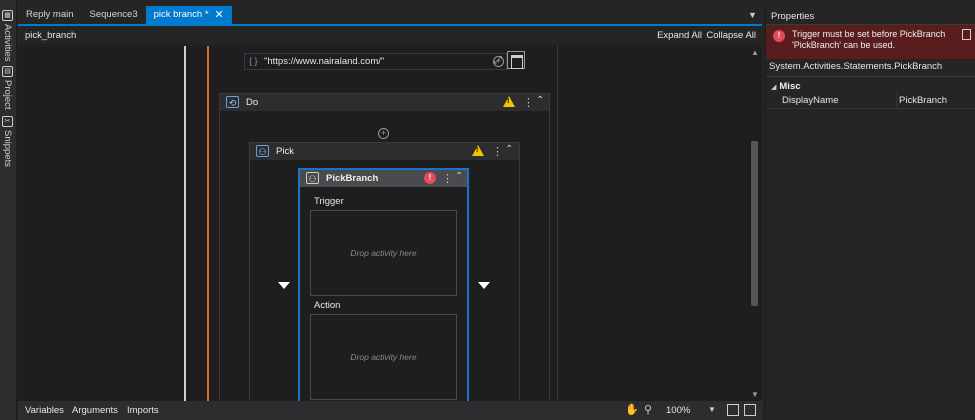  What do you see at coordinates (750, 410) in the screenshot?
I see `overview-icon` at bounding box center [750, 410].